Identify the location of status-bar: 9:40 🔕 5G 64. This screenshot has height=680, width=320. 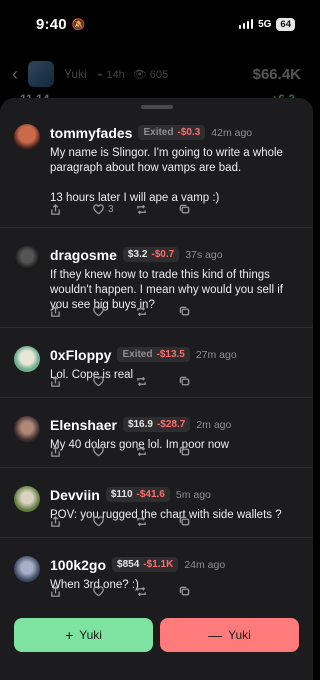
(156, 24).